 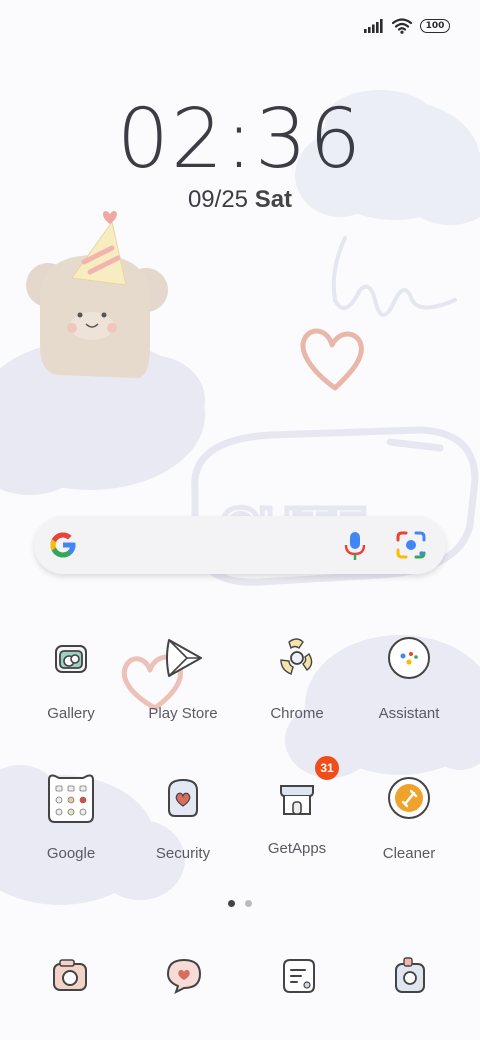 I want to click on notification-badge: 31, so click(x=327, y=768).